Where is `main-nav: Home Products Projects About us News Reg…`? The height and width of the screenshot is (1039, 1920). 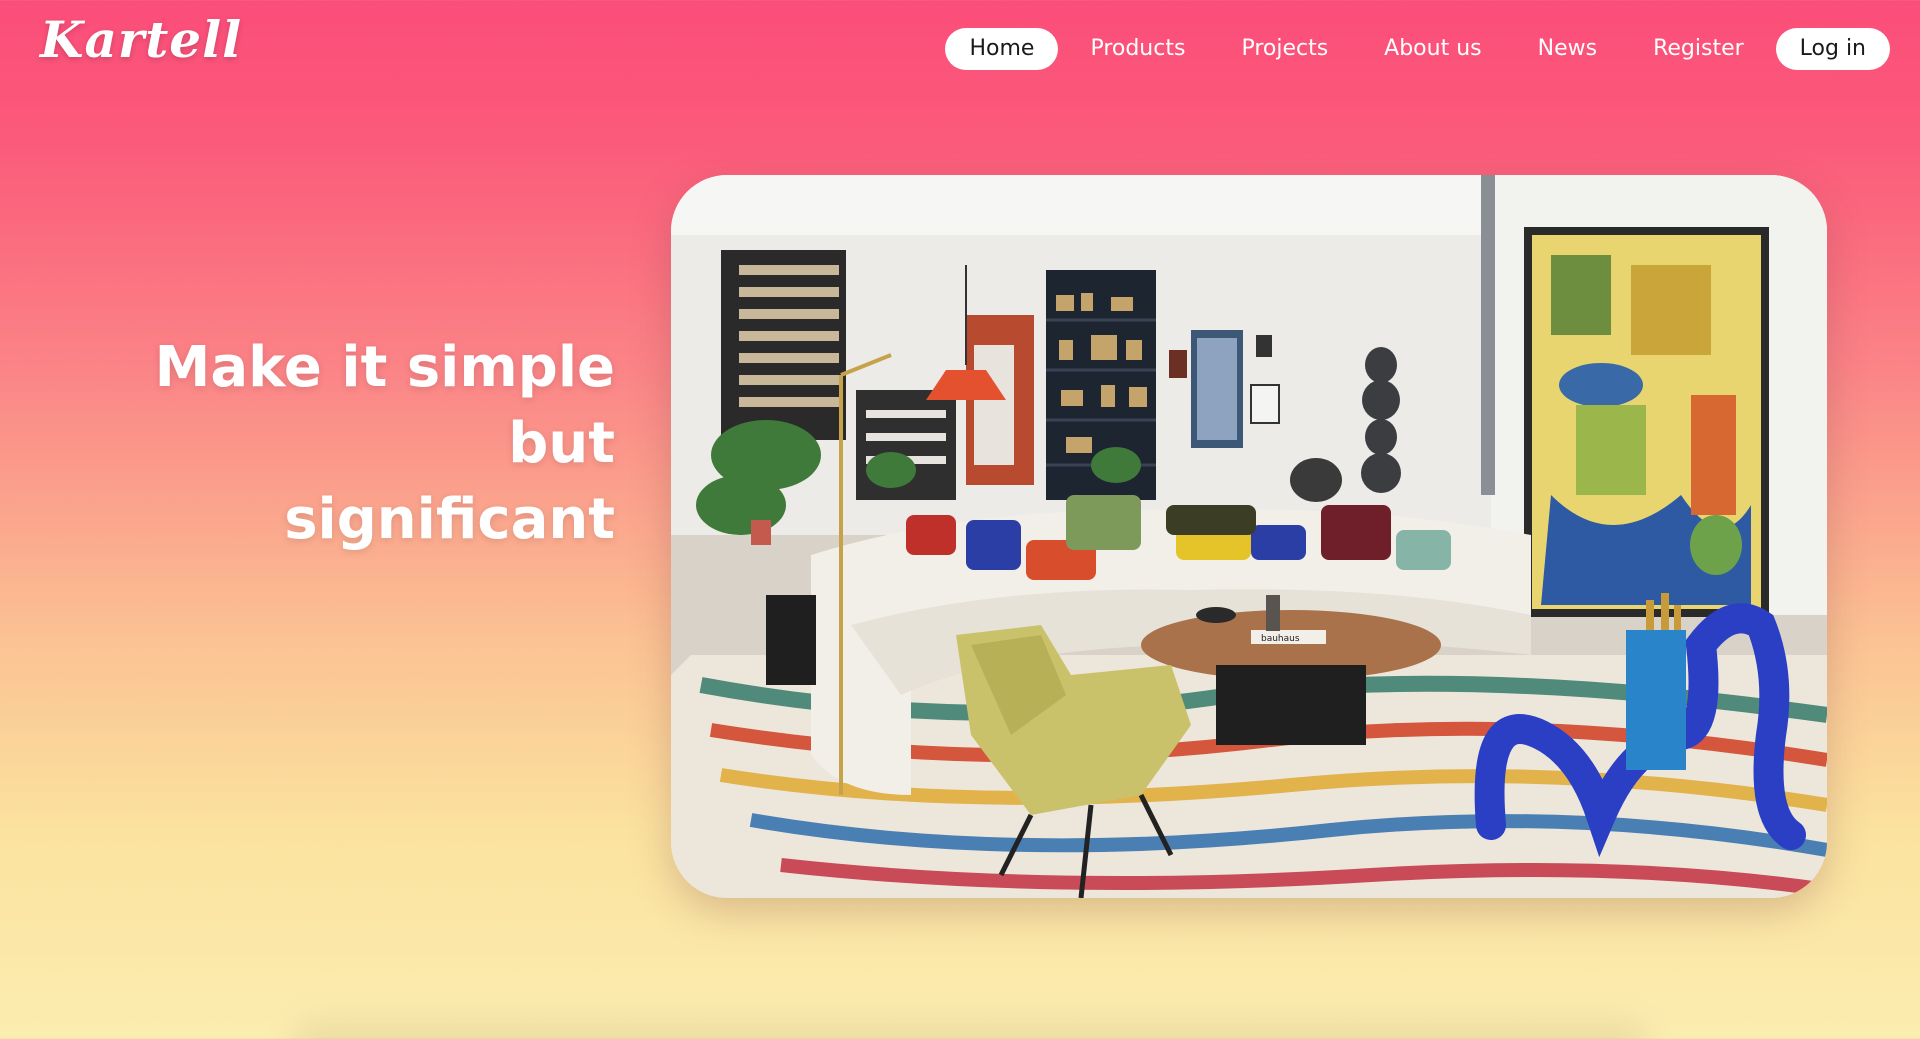 main-nav: Home Products Projects About us News Reg… is located at coordinates (1413, 49).